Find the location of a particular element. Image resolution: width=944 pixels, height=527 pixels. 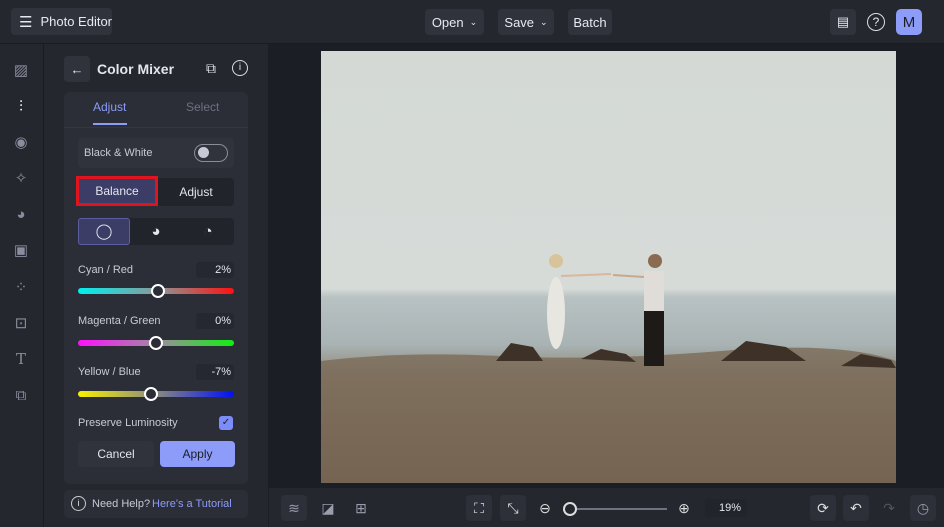

bottom-toolbar: ≋ ◪ ⊞ ⛶ ⤡ ⊖ ⊕ 19% ⟳ ↶ ↷ ◷ is located at coordinates (606, 507).